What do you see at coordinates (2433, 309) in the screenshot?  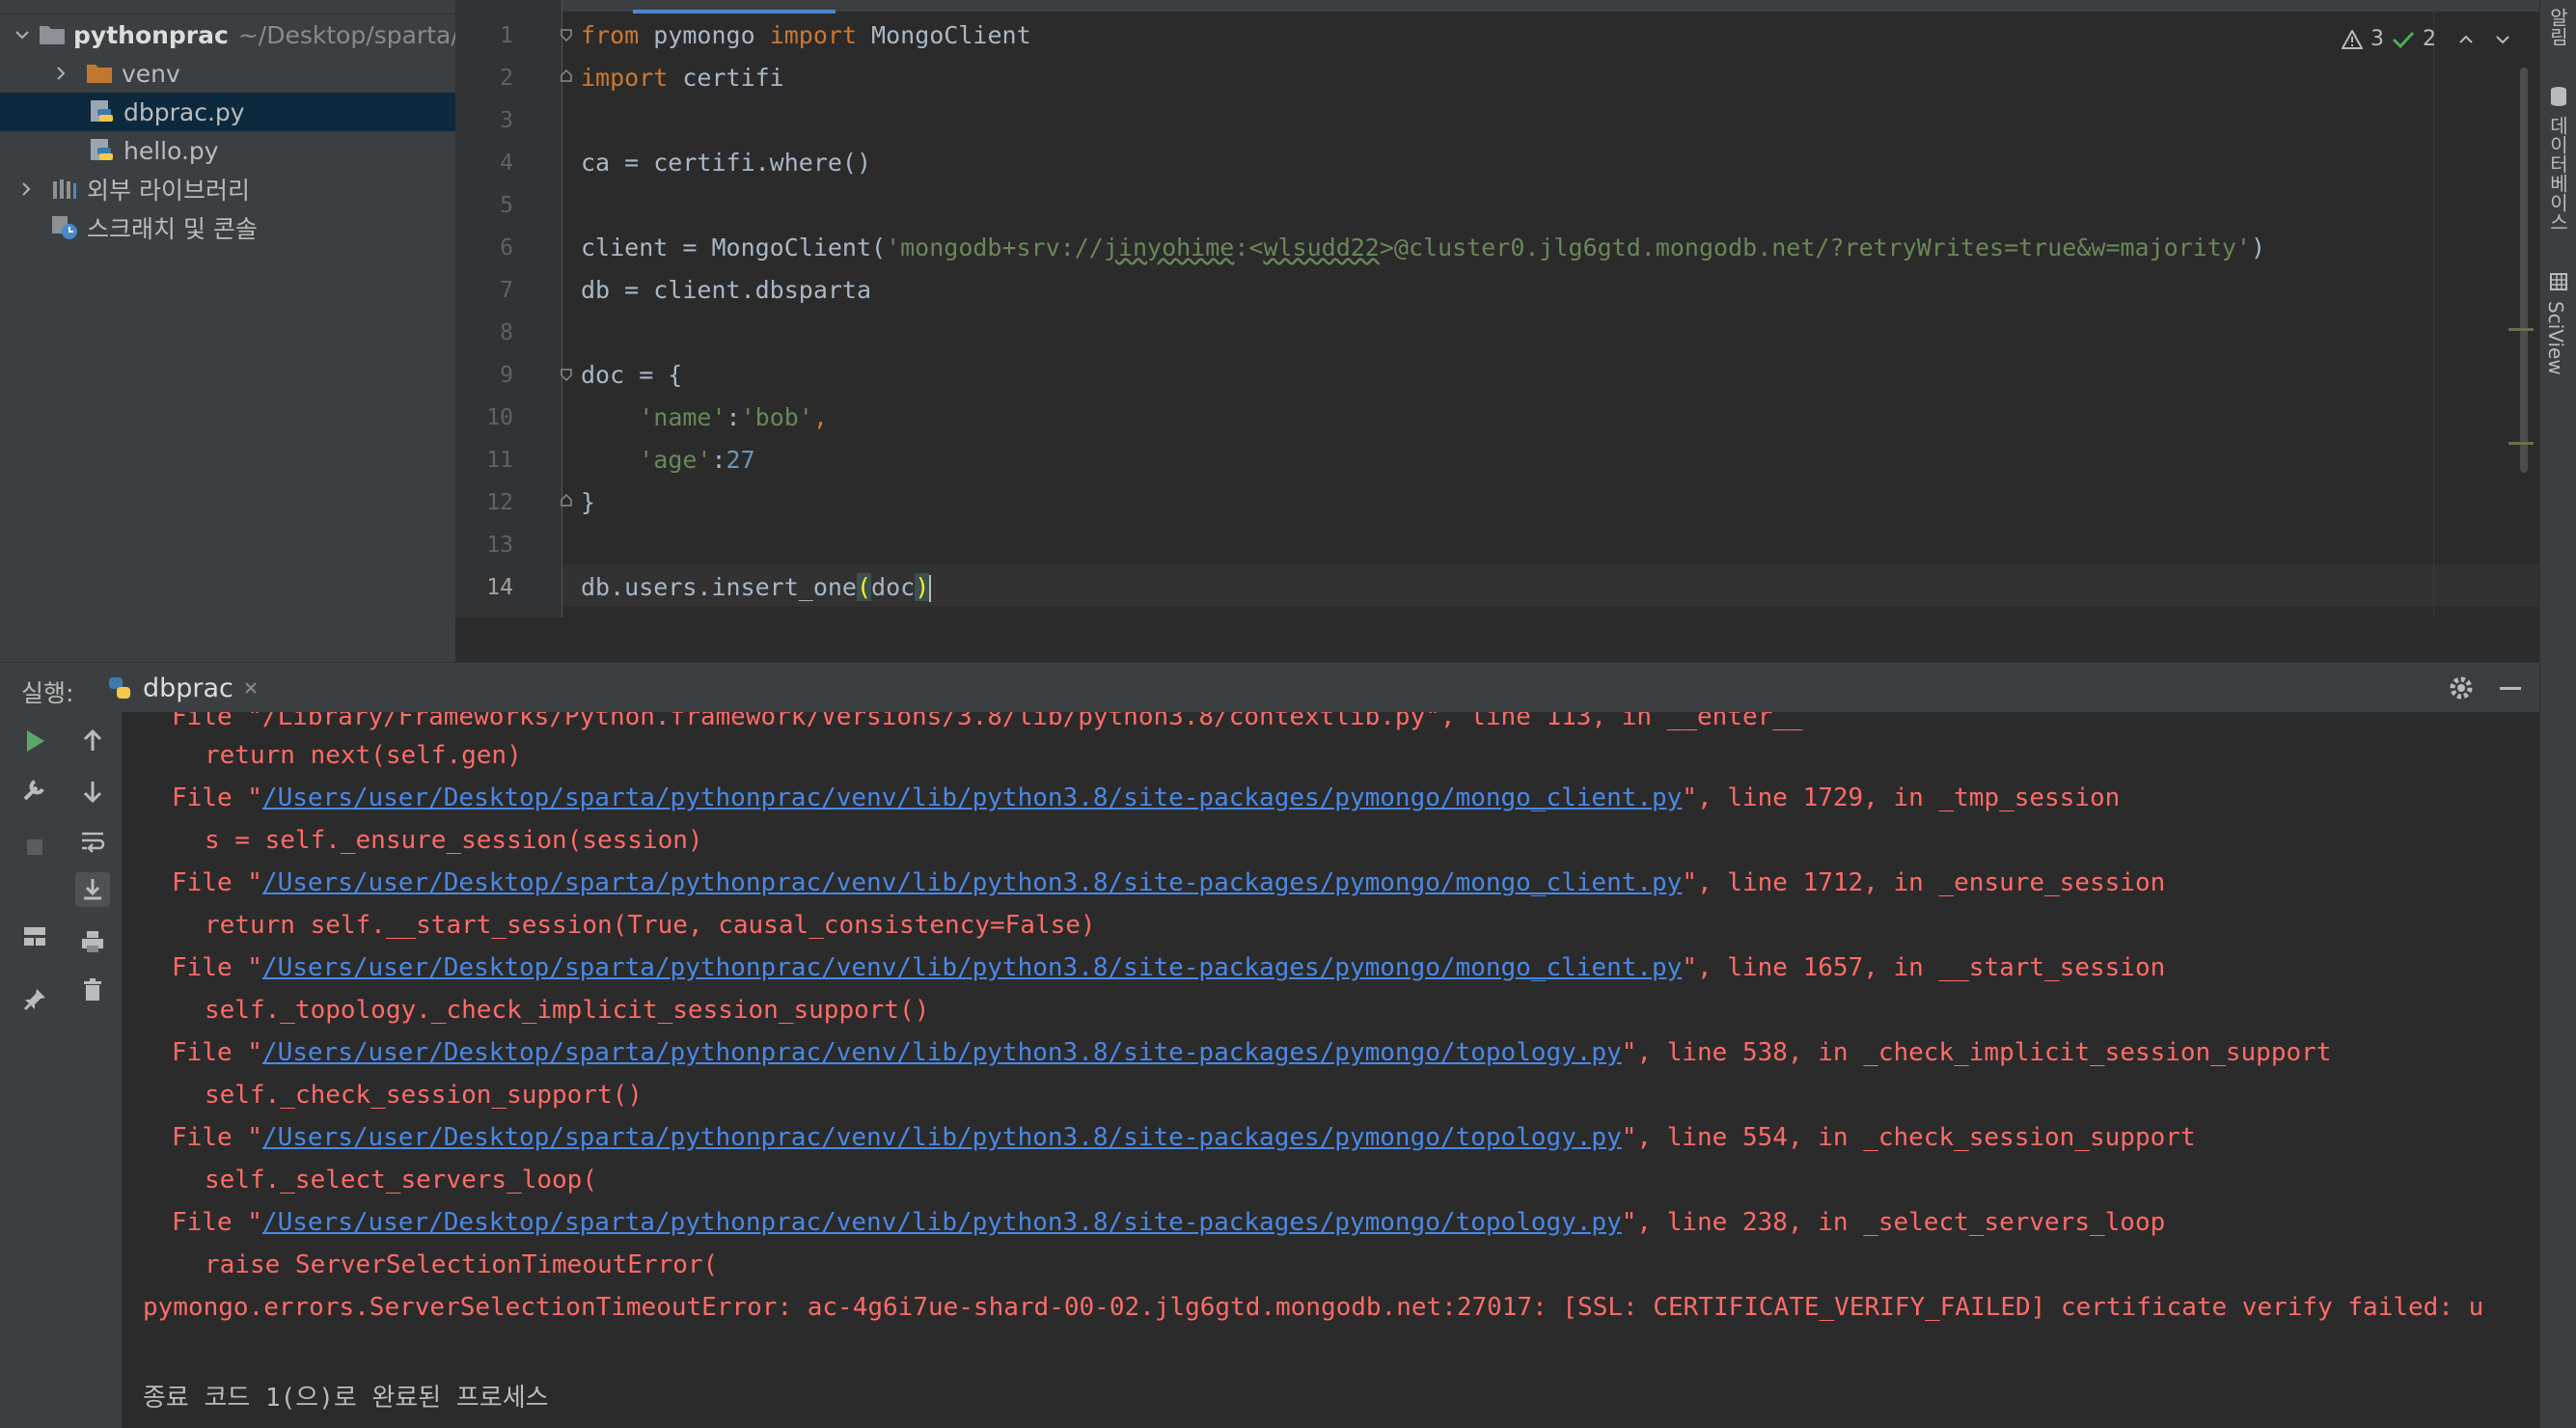 I see `right-margin-guide` at bounding box center [2433, 309].